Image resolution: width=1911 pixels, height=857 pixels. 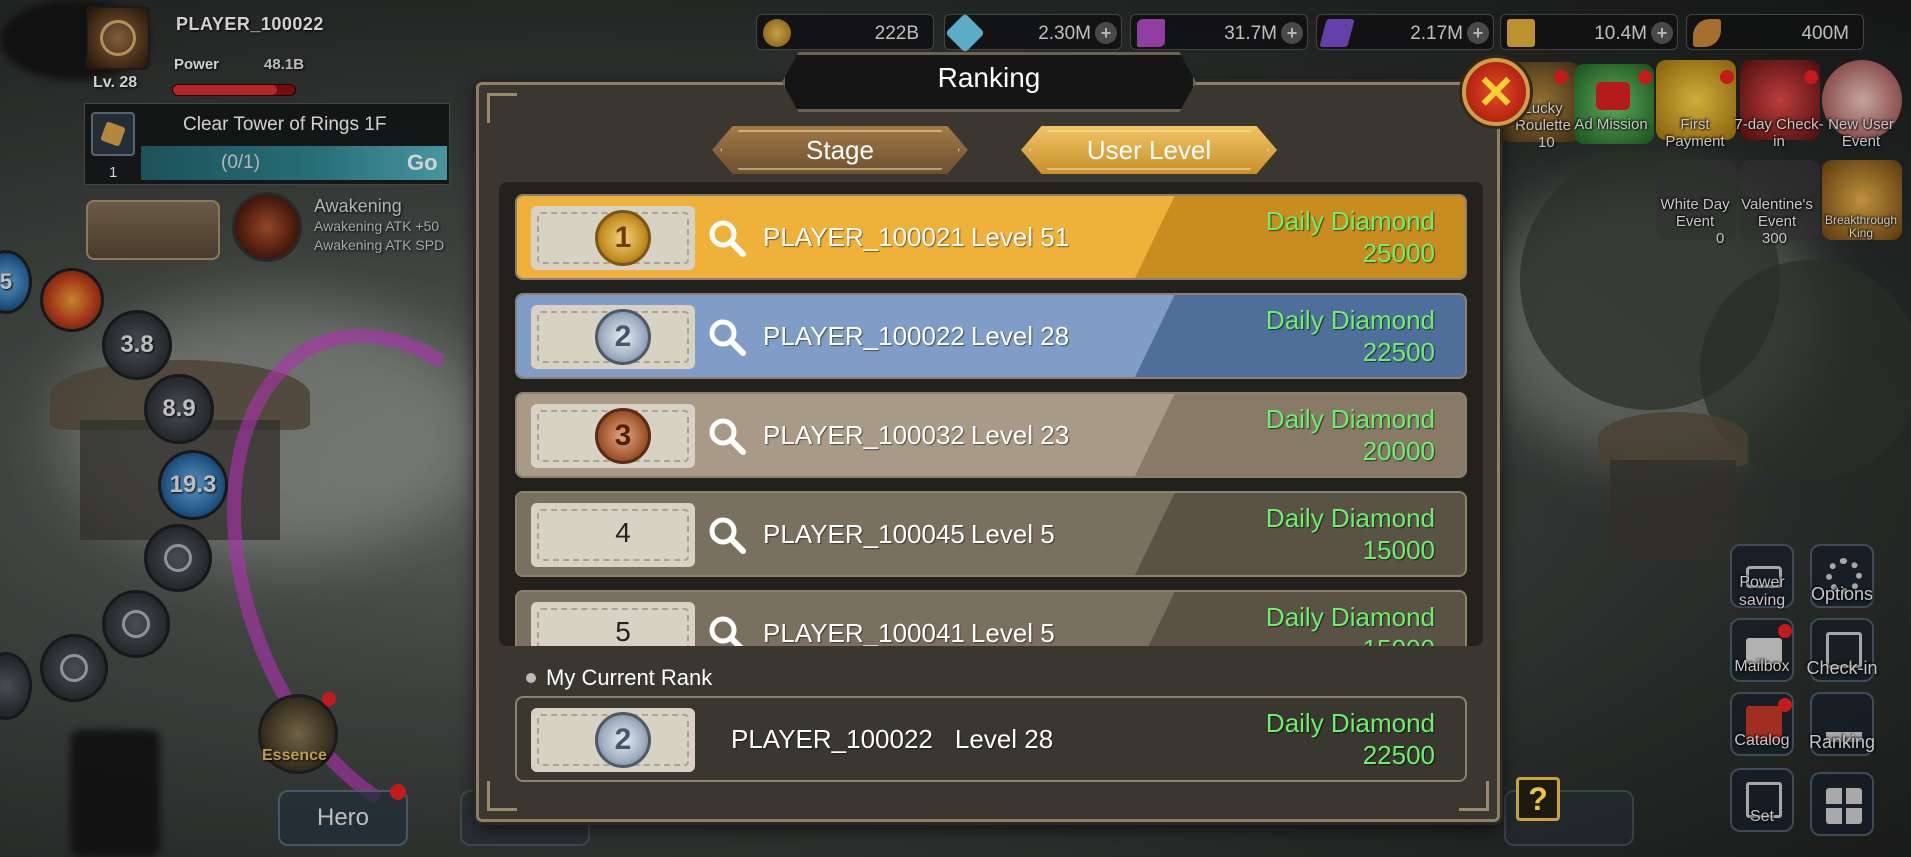 I want to click on bronze-medal-icon: 3, so click(x=623, y=436).